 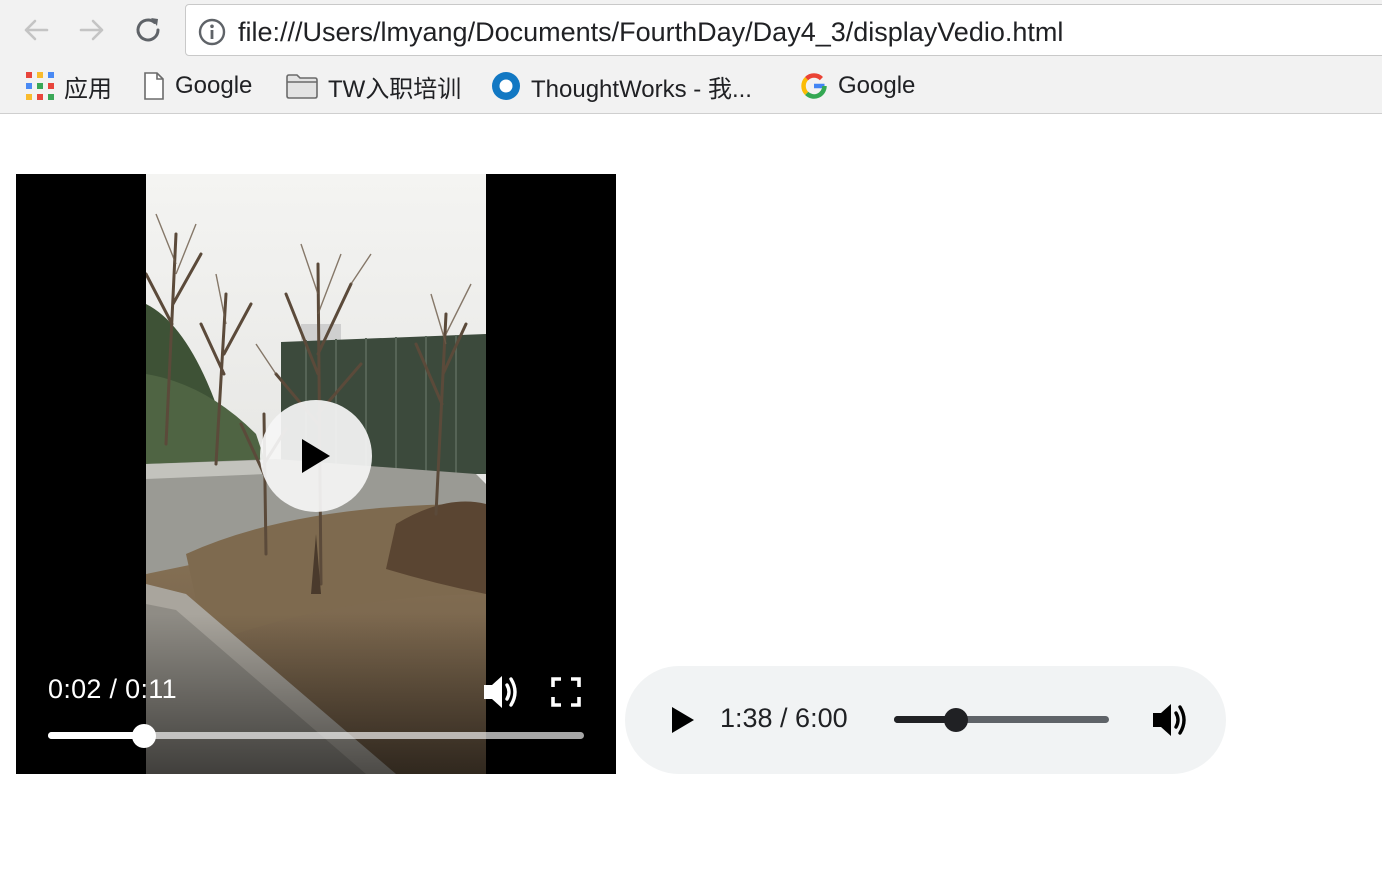 What do you see at coordinates (1001, 720) in the screenshot?
I see `audio-progress-slider` at bounding box center [1001, 720].